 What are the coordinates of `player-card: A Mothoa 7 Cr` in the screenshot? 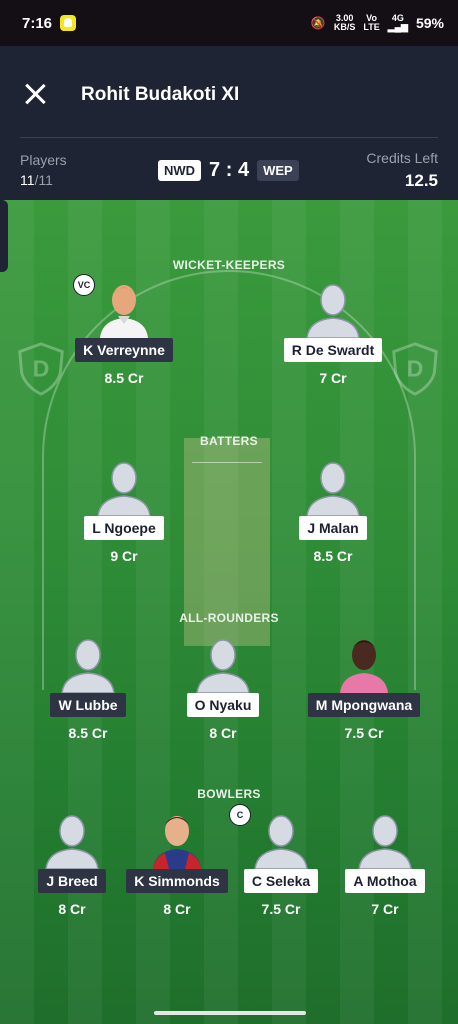 It's located at (385, 864).